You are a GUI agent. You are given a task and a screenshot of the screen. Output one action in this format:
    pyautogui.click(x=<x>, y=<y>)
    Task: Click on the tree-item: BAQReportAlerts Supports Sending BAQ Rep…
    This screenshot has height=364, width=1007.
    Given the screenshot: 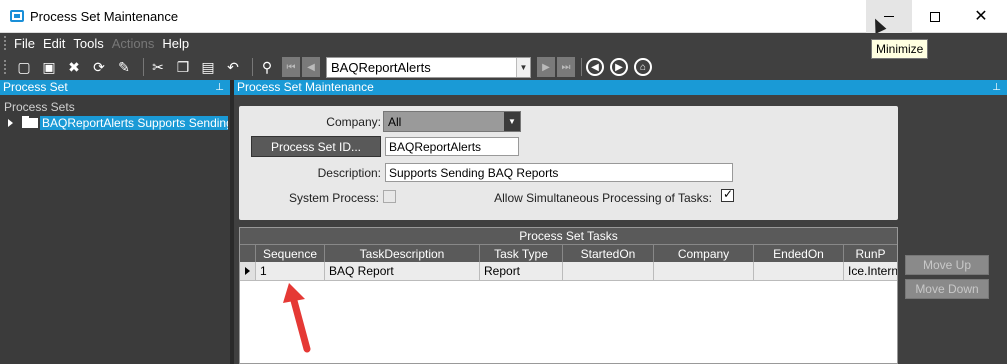 What is the action you would take?
    pyautogui.click(x=115, y=123)
    